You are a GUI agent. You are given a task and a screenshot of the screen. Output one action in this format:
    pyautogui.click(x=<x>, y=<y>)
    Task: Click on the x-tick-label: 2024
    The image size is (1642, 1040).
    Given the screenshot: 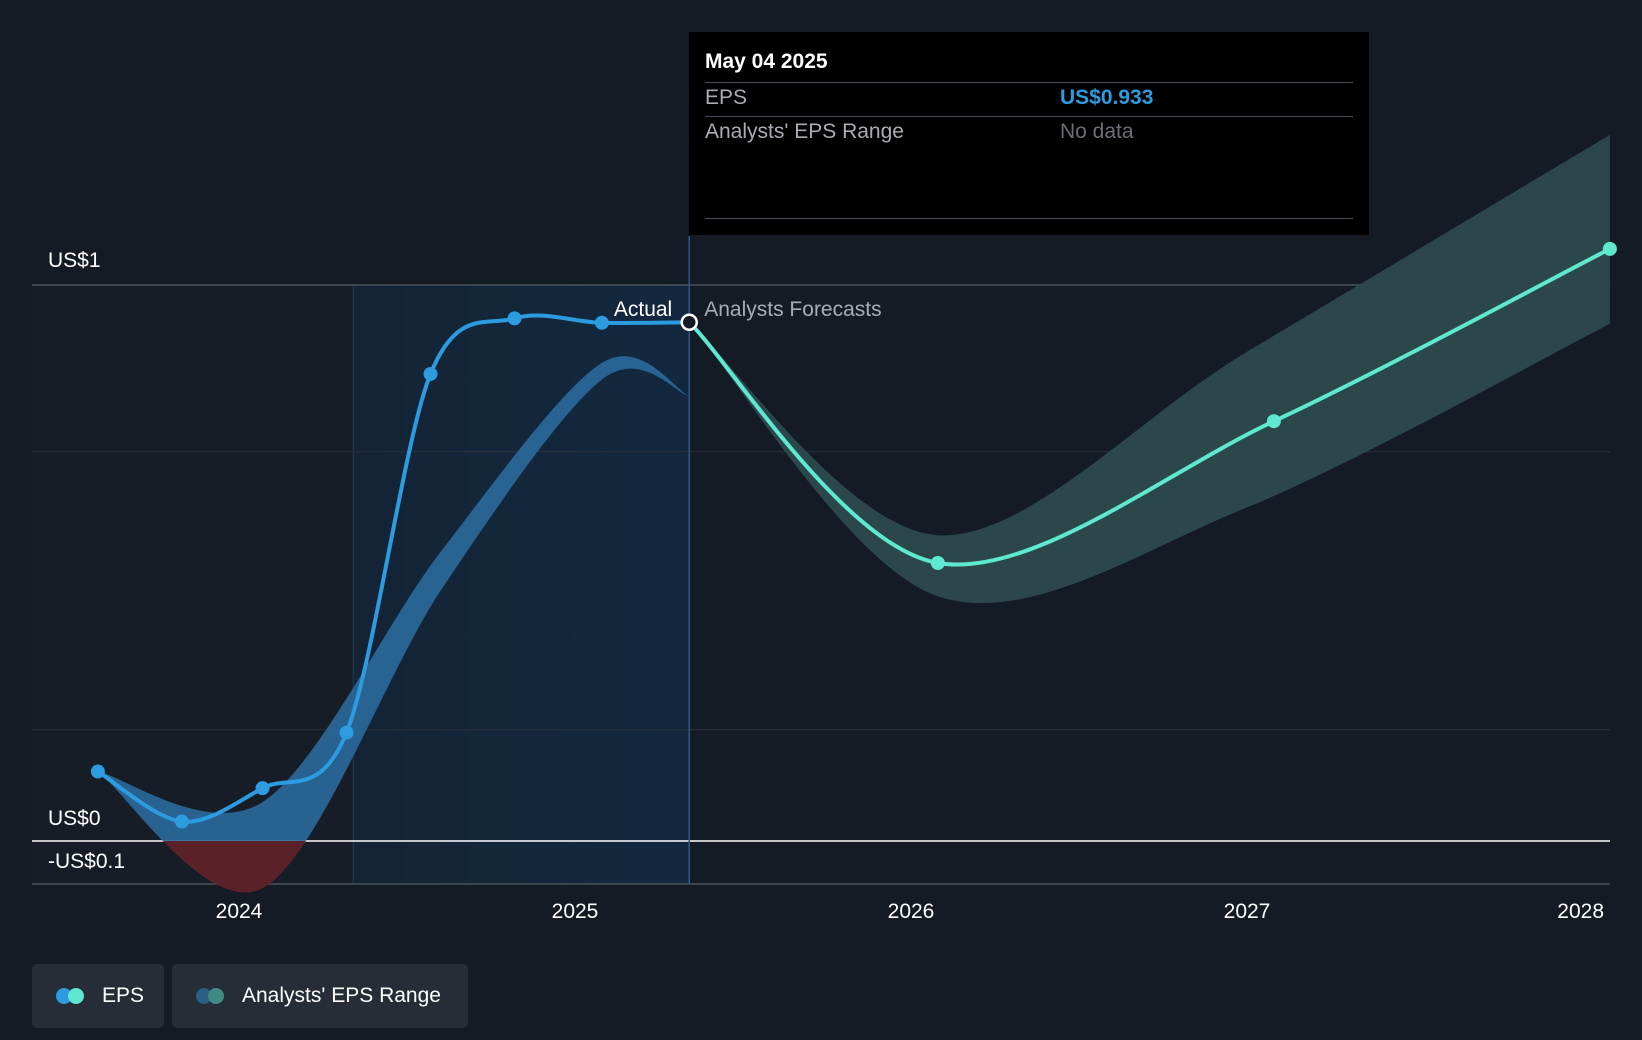 What is the action you would take?
    pyautogui.click(x=239, y=911)
    